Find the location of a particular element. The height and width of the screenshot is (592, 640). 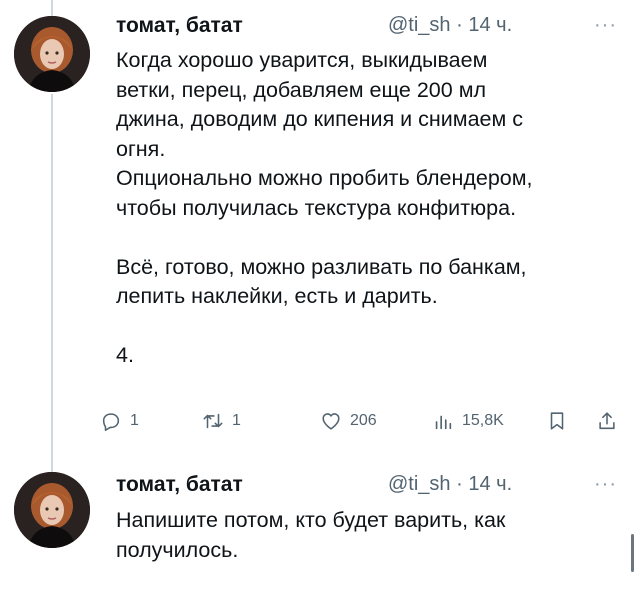

tweet-text-line: Когда хорошо уварится, выкидываем is located at coordinates (302, 60).